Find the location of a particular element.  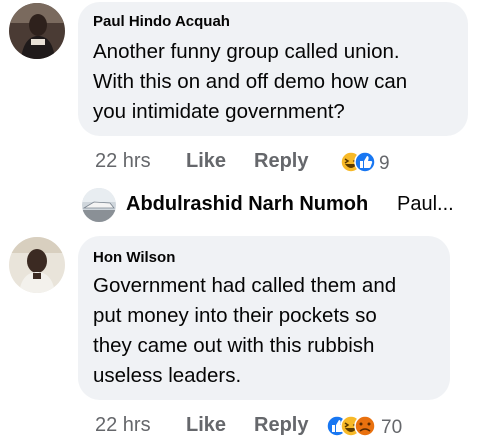

reaction-count: 9 is located at coordinates (384, 163).